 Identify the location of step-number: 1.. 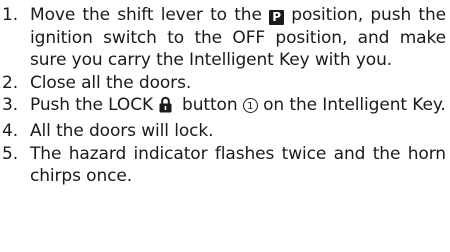
(10, 15).